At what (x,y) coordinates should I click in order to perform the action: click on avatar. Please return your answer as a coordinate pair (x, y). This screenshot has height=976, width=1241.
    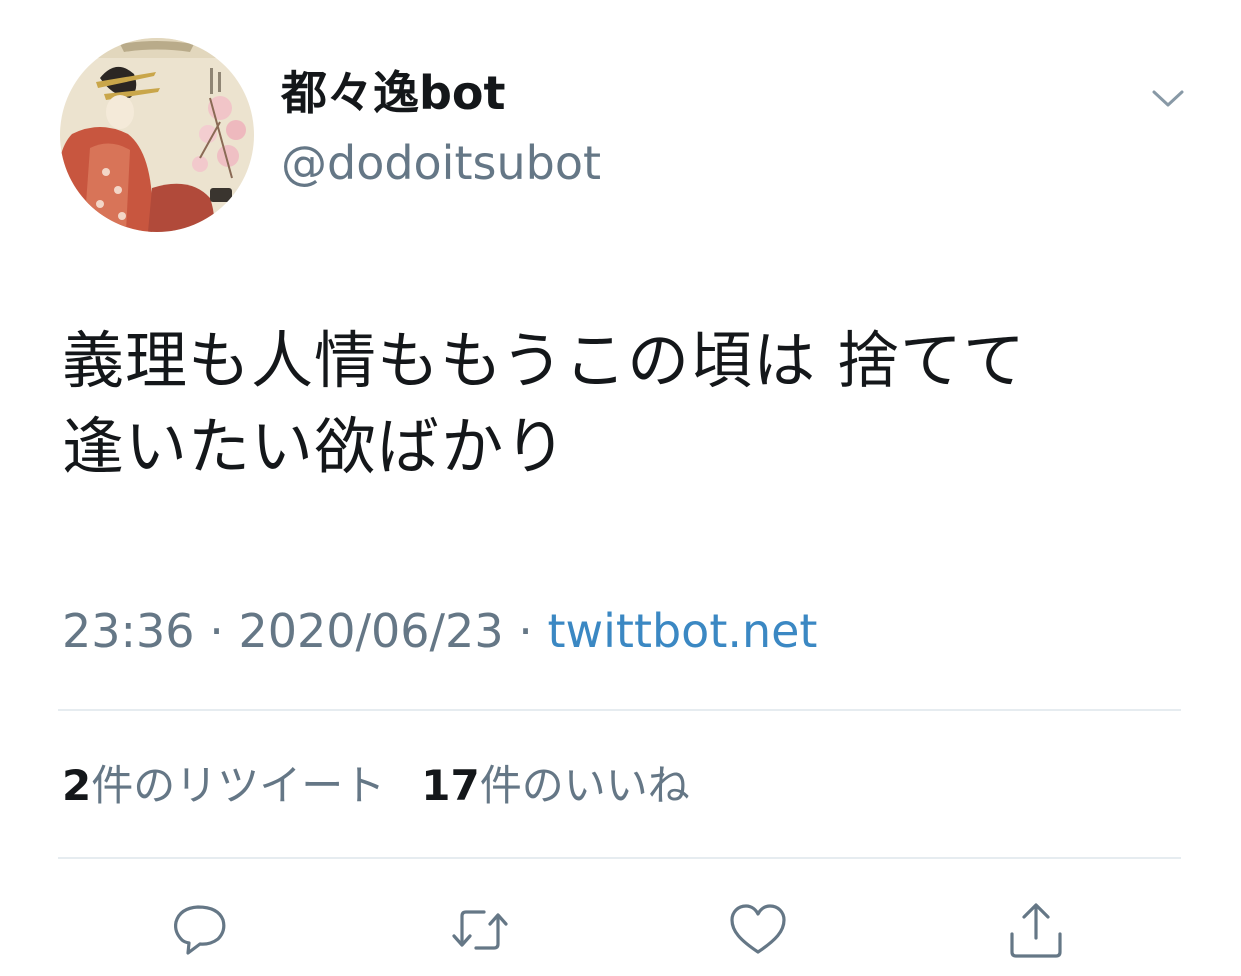
    Looking at the image, I should click on (157, 135).